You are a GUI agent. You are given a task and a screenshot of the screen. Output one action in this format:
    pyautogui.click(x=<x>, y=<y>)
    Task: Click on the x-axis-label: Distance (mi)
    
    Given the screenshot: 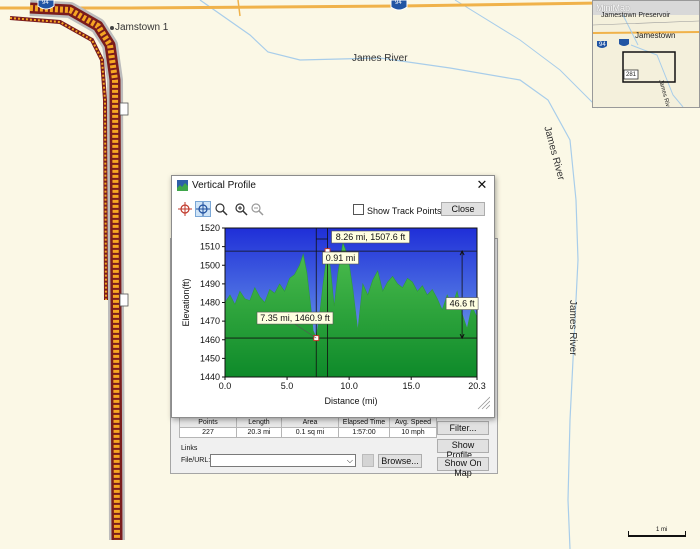 What is the action you would take?
    pyautogui.click(x=350, y=401)
    